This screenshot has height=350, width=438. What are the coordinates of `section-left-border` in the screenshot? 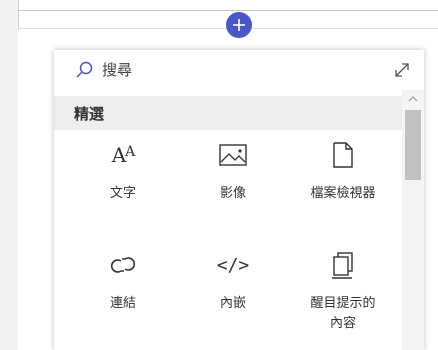 It's located at (18, 15).